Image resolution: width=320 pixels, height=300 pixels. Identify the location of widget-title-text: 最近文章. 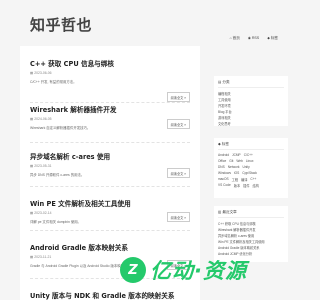
(229, 212).